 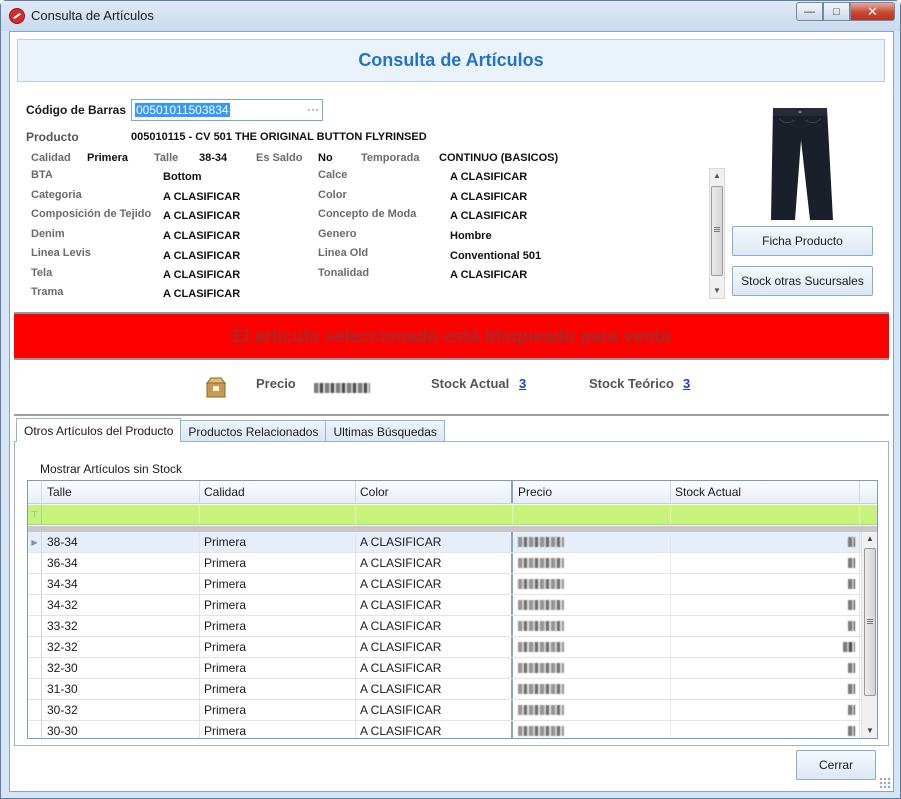 I want to click on table-row: 33-32 Primera A CLASIFICAR, so click(x=444, y=626).